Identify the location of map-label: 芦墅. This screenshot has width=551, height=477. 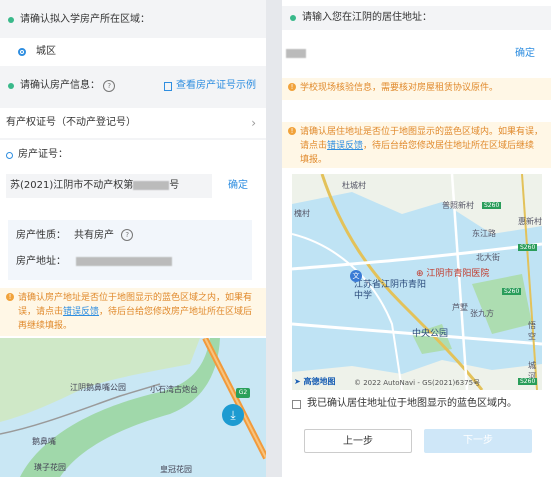
(460, 307).